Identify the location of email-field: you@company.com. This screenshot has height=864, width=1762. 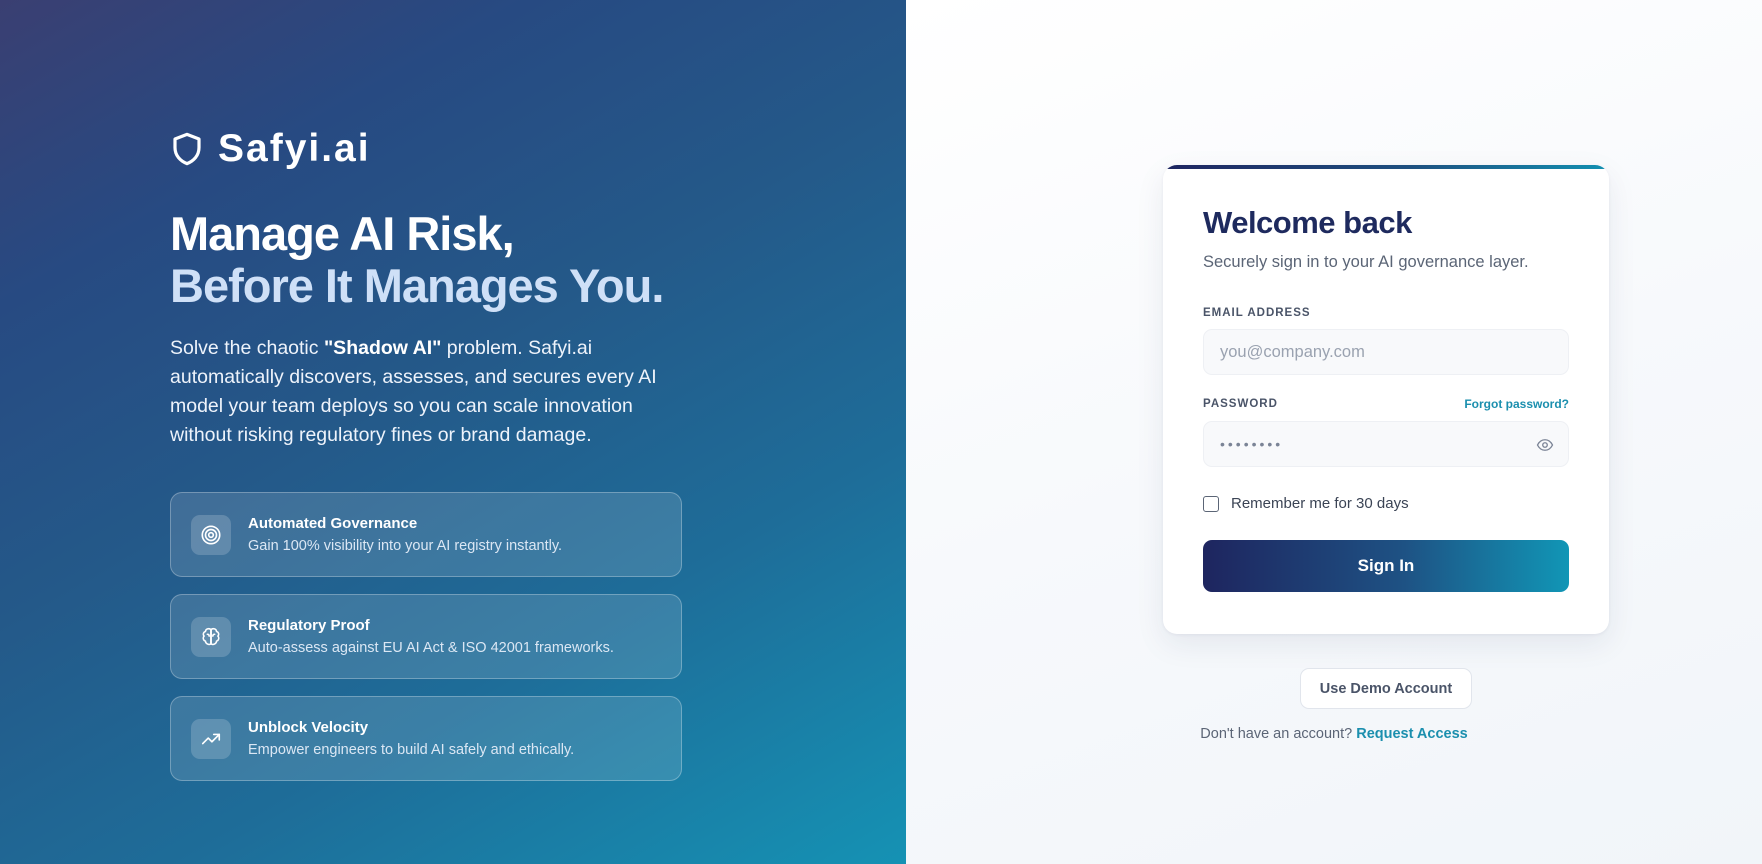
(1386, 352).